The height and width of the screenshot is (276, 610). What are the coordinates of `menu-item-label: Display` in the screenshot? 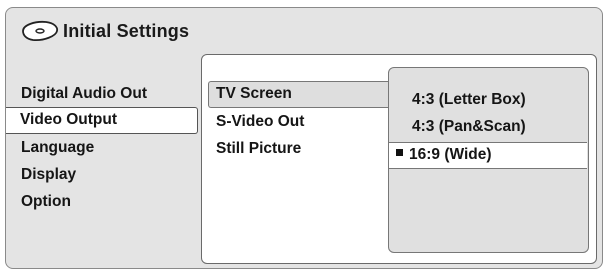 It's located at (49, 174).